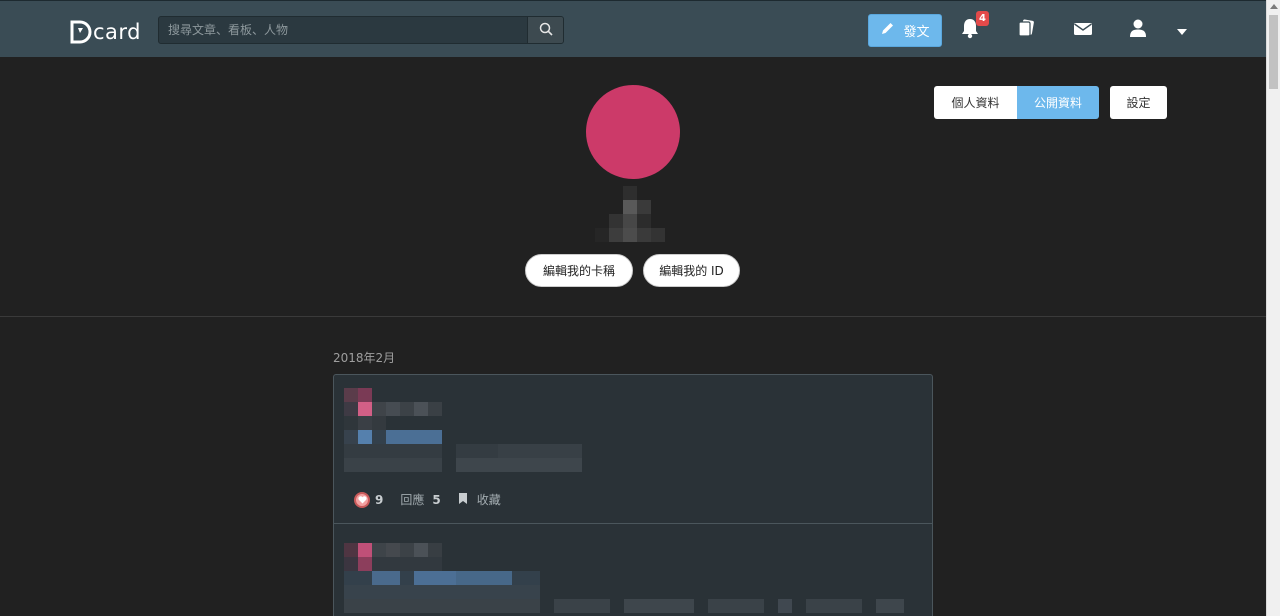 This screenshot has height=616, width=1280. What do you see at coordinates (1273, 52) in the screenshot?
I see `scrollbar-thumb` at bounding box center [1273, 52].